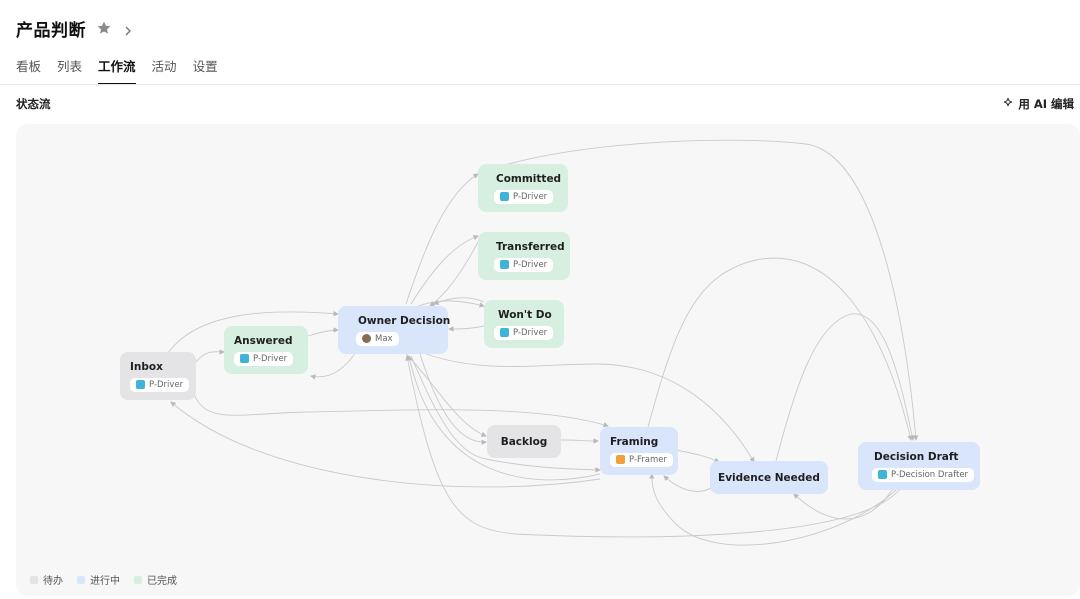  Describe the element at coordinates (158, 376) in the screenshot. I see `node-inbox: Inbox P-Driver` at that location.